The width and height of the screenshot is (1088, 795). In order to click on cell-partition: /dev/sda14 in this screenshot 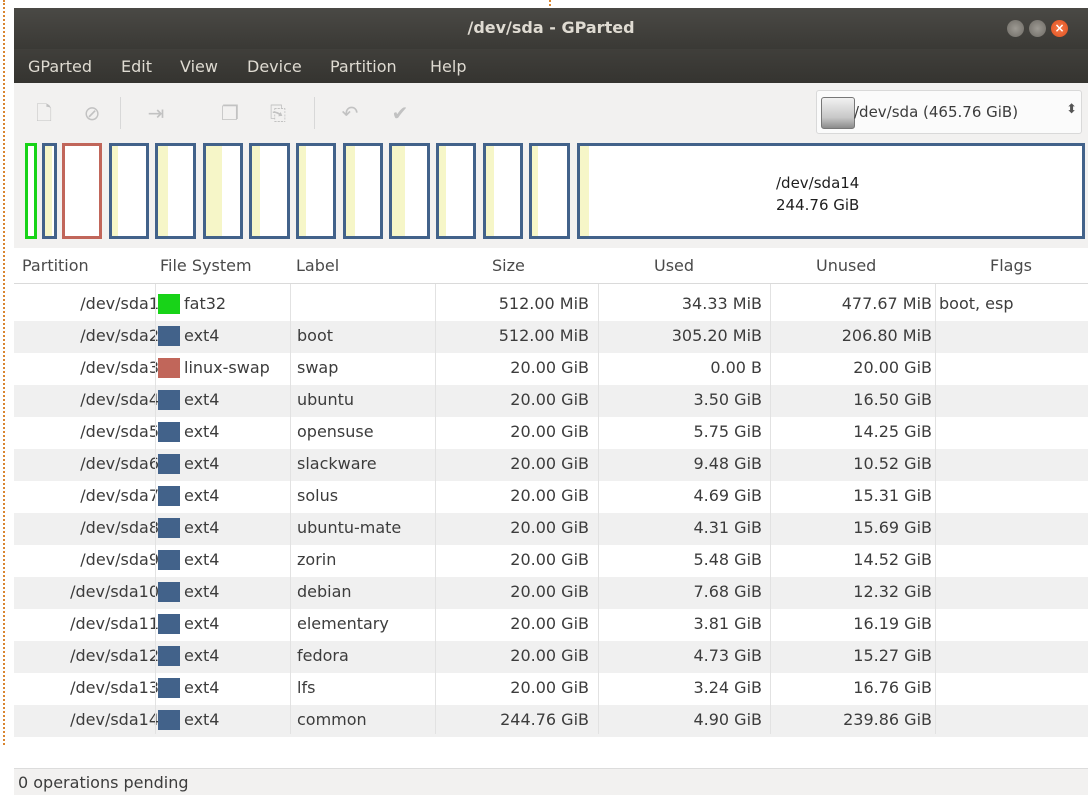, I will do `click(114, 719)`.